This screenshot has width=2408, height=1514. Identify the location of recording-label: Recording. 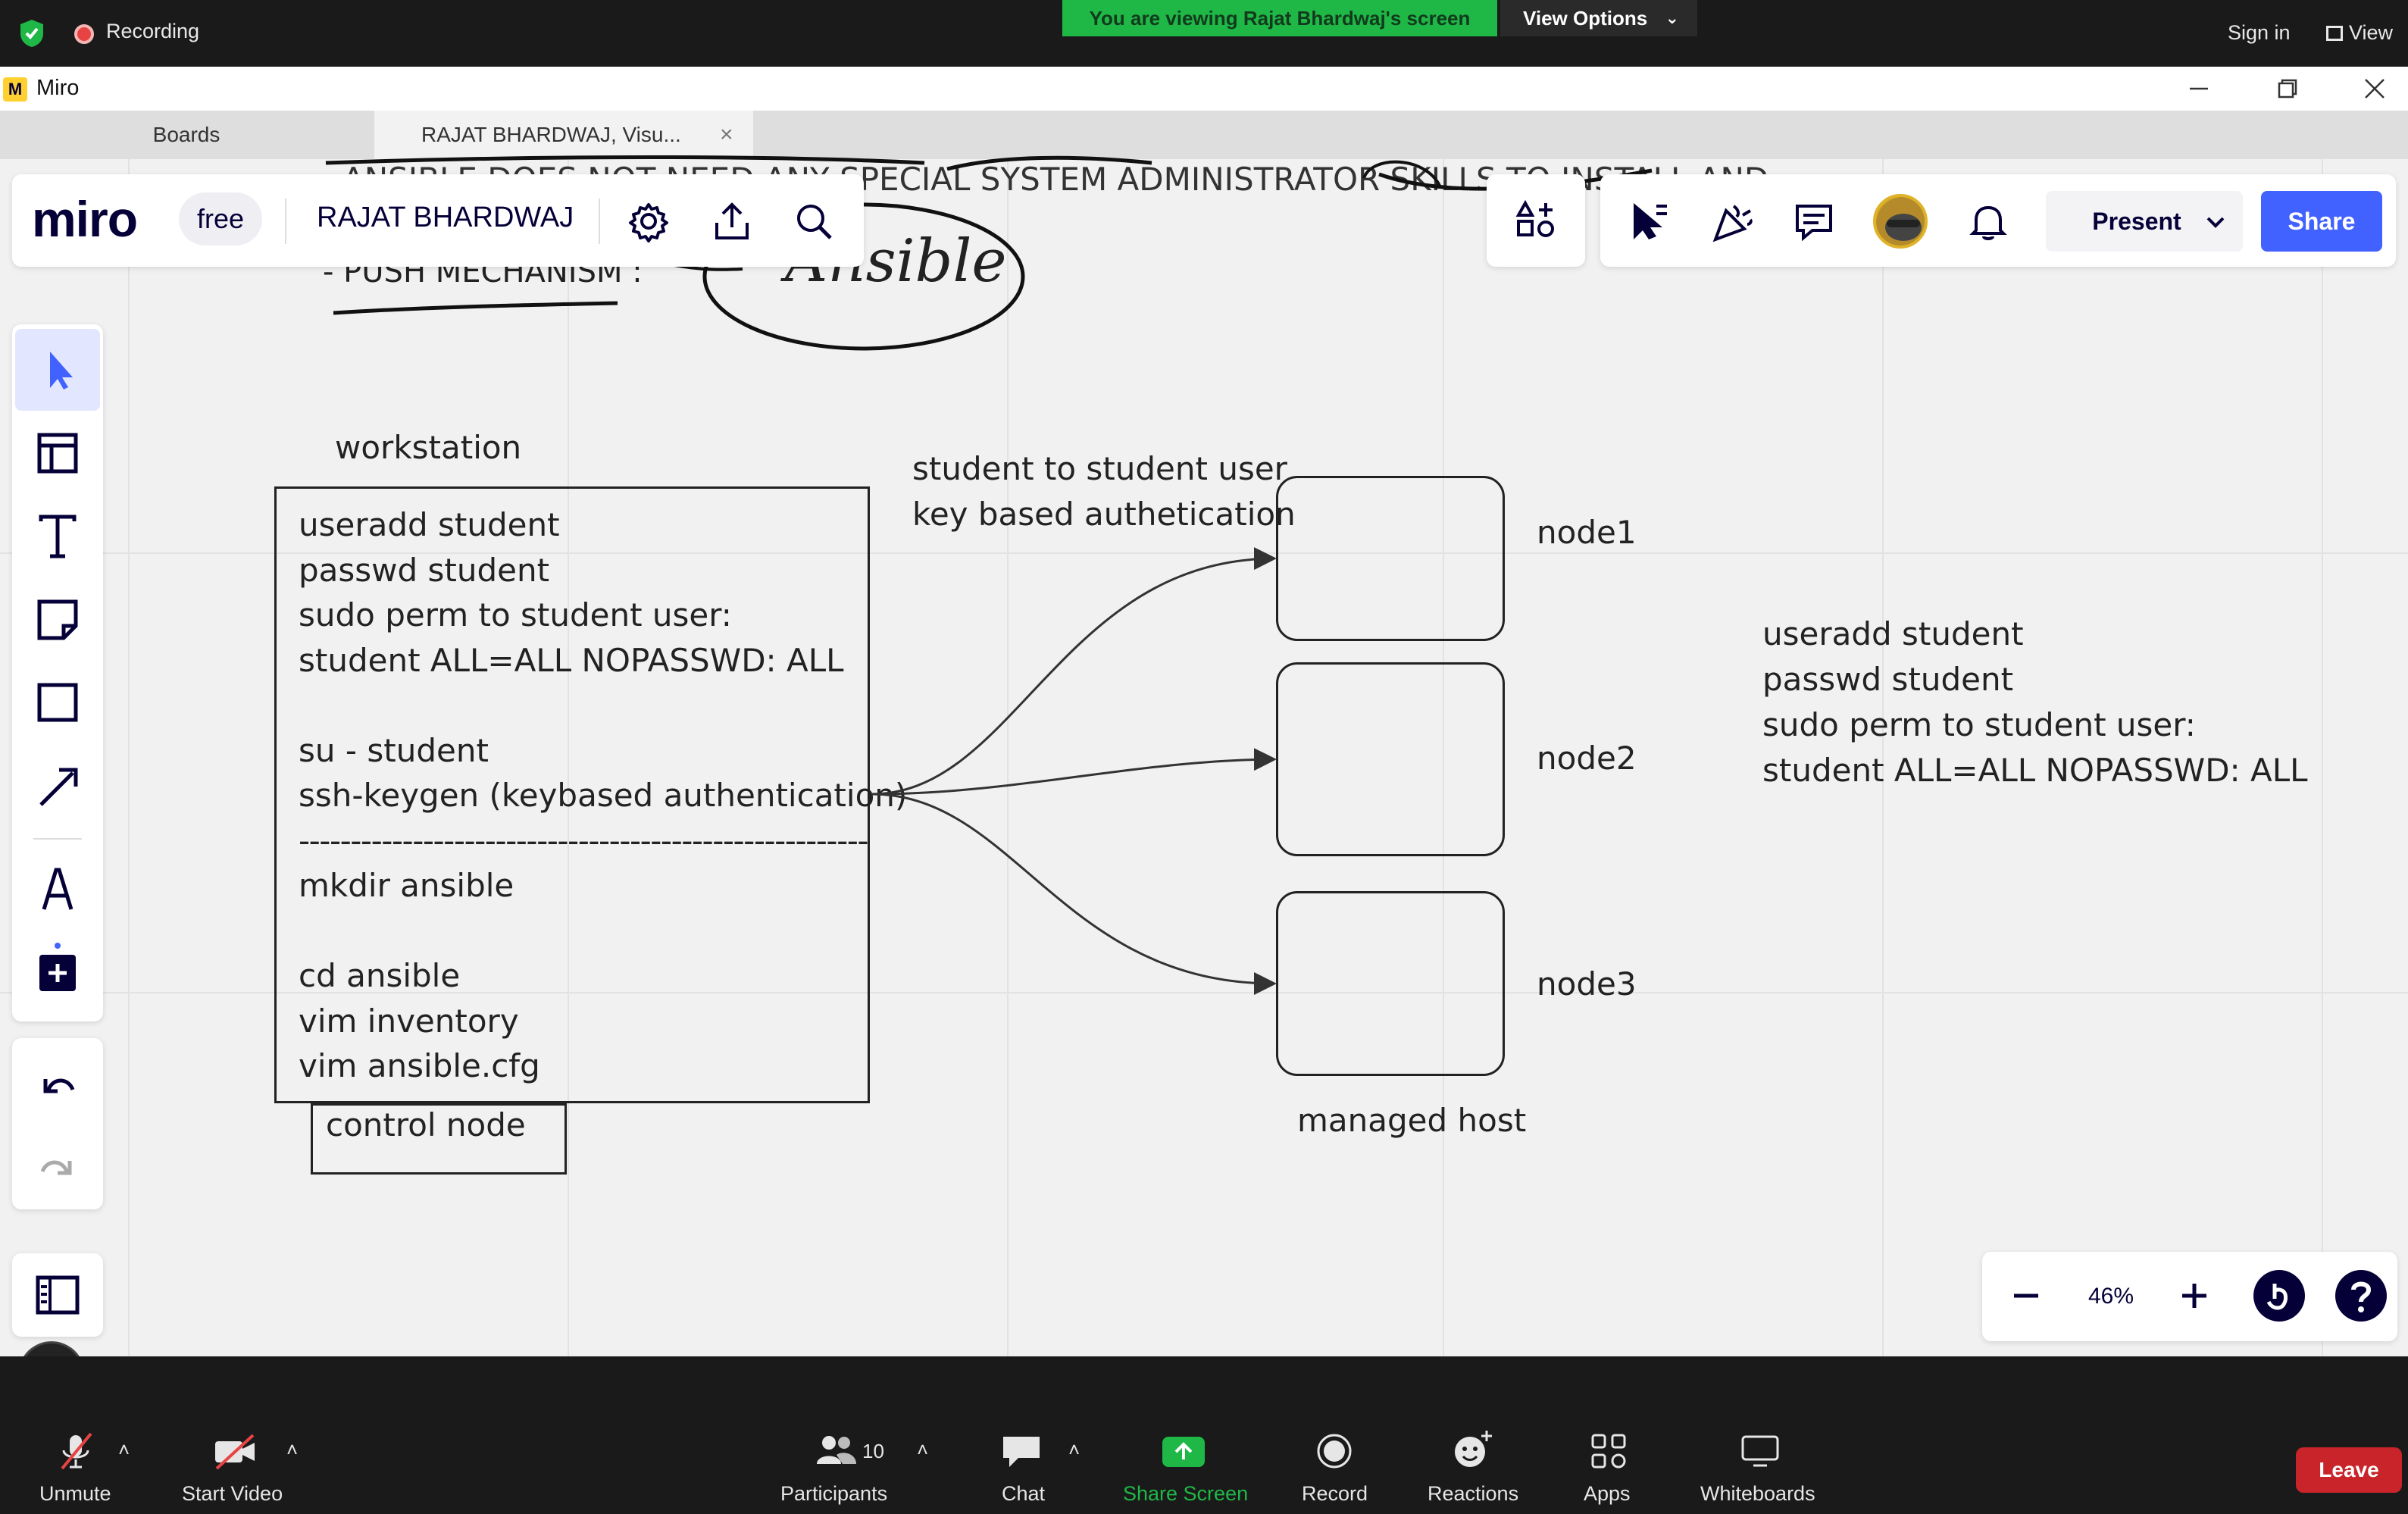
(152, 32).